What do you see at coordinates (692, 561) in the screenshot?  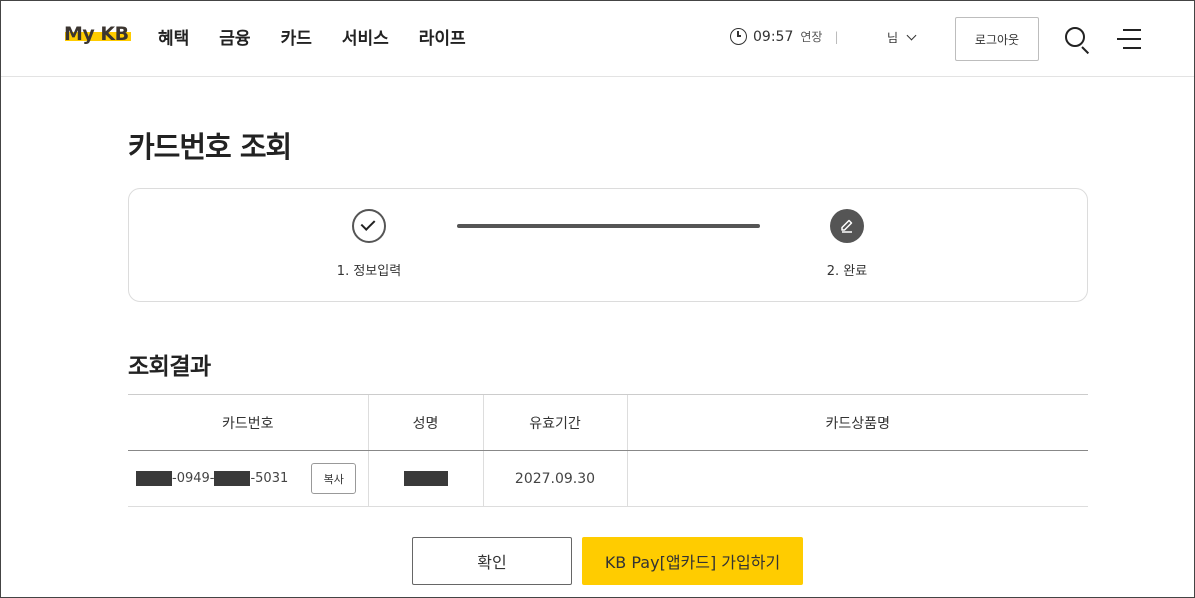 I see `kbpay-signup-button: KB Pay[앱카드] 가입하기` at bounding box center [692, 561].